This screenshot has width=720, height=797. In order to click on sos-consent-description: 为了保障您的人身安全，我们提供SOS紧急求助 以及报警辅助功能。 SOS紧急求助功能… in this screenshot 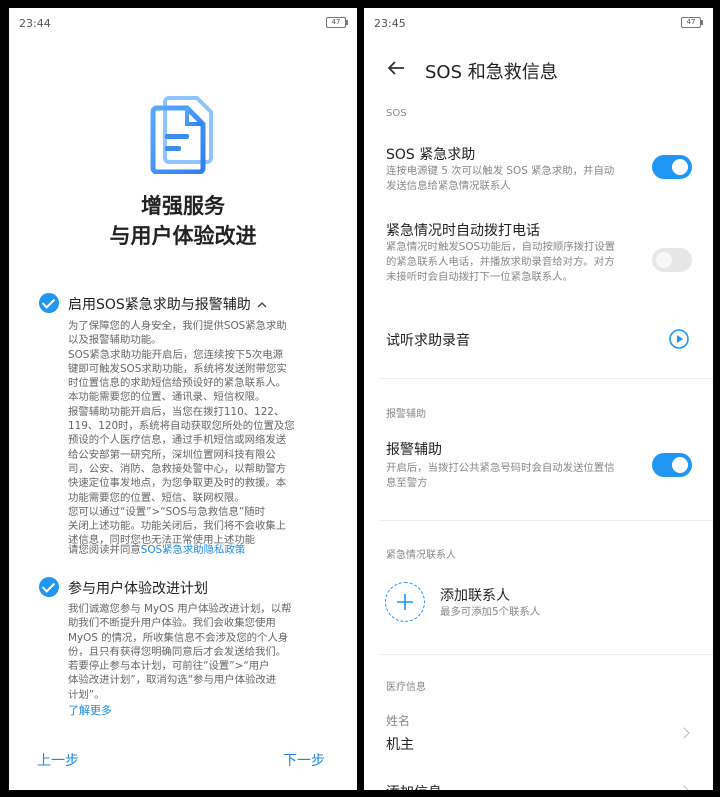, I will do `click(204, 433)`.